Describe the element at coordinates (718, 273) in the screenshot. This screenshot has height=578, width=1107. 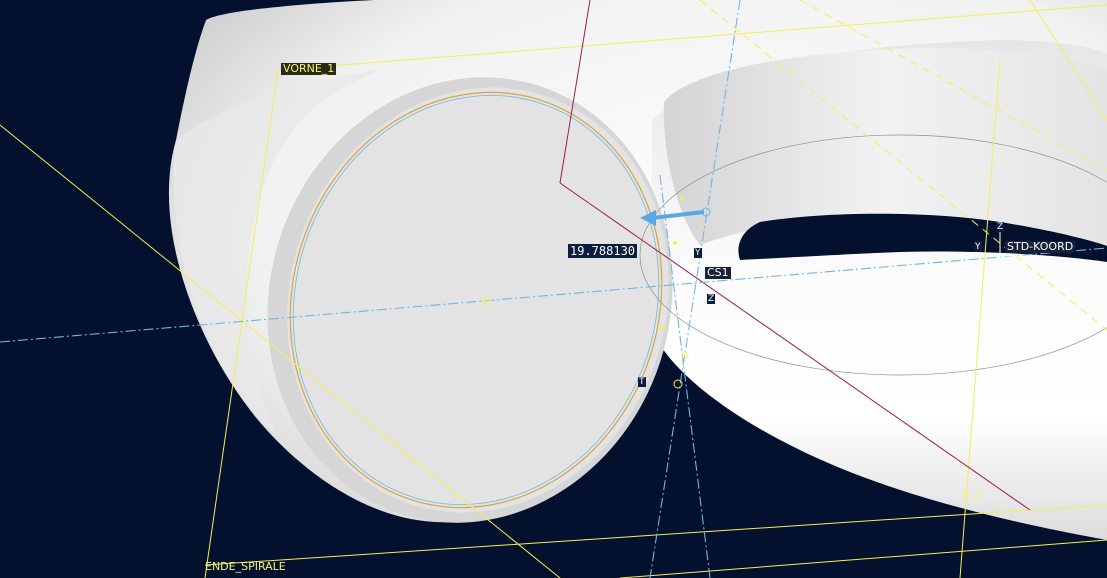
I see `csys-label-cs1: CS1` at that location.